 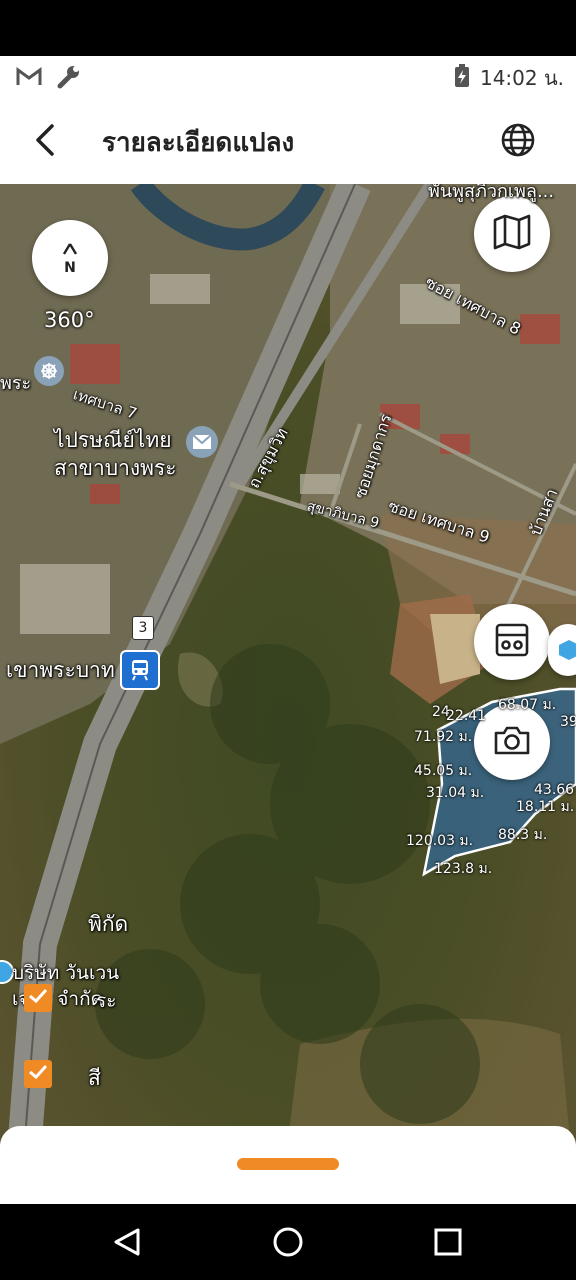 I want to click on report-button, so click(x=512, y=642).